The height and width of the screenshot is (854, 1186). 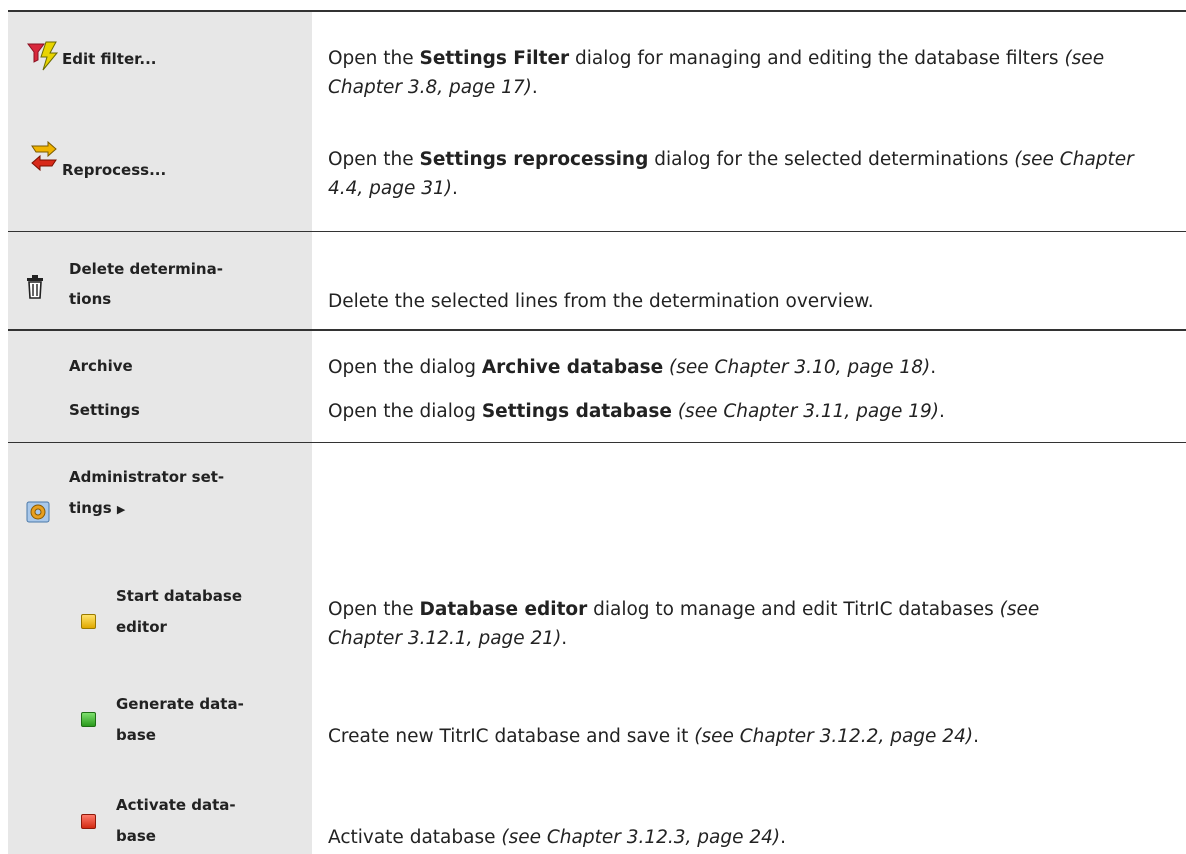 I want to click on filter-edit-icon, so click(x=43, y=56).